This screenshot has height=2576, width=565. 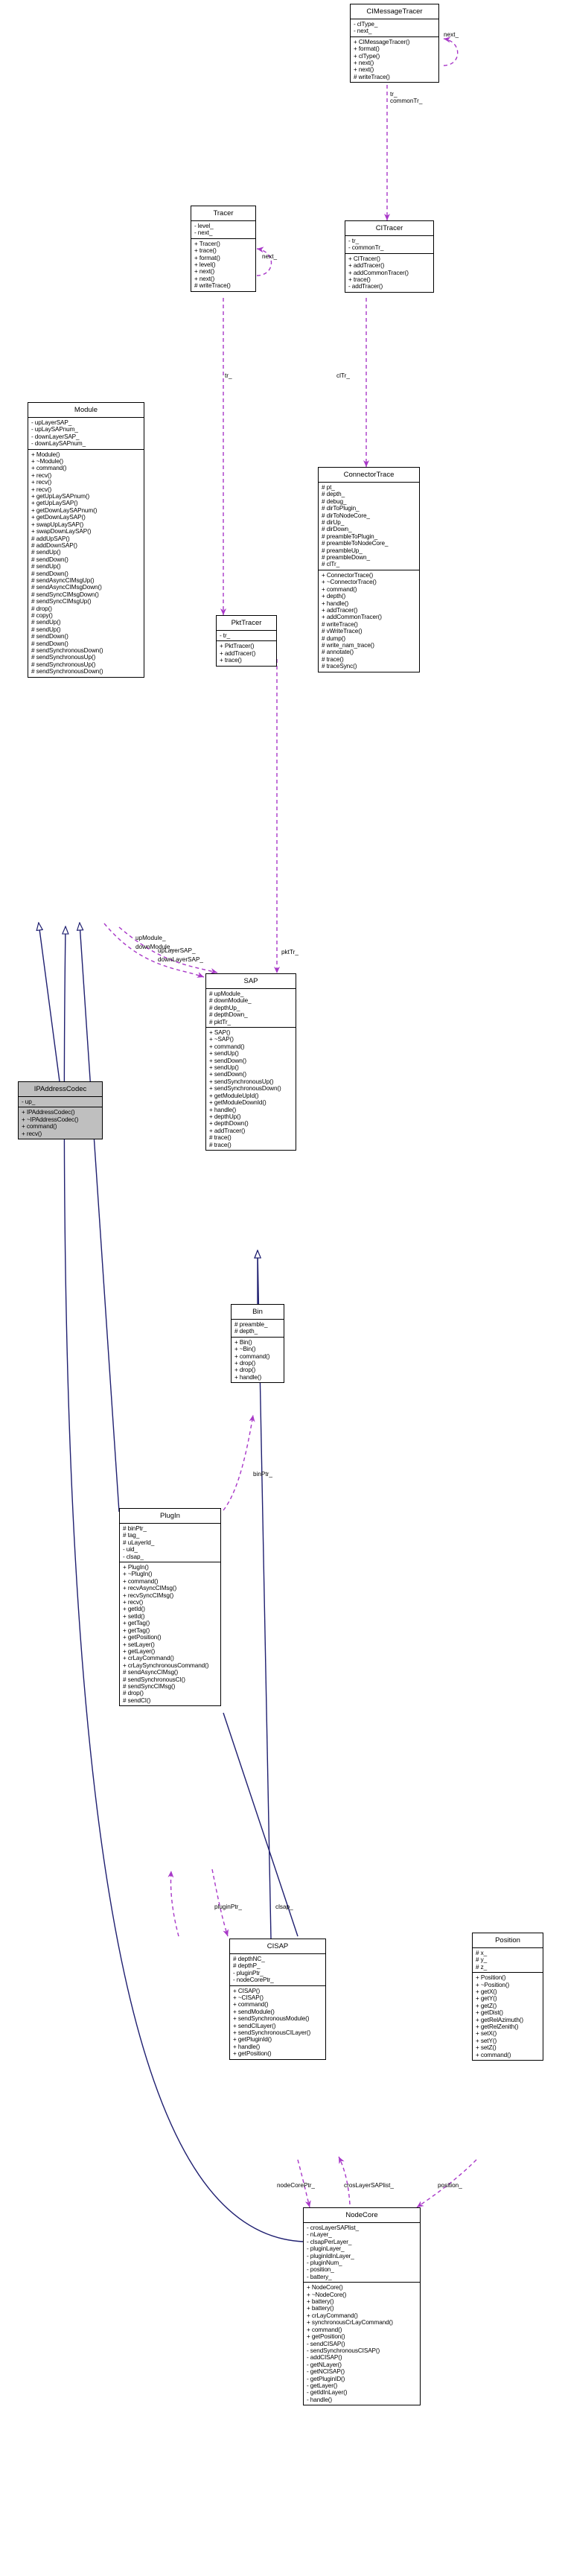 I want to click on attributes-compartment: # binPtr_ # tag_ # uLayerId_ - uid_ - clsap_, so click(x=170, y=1543).